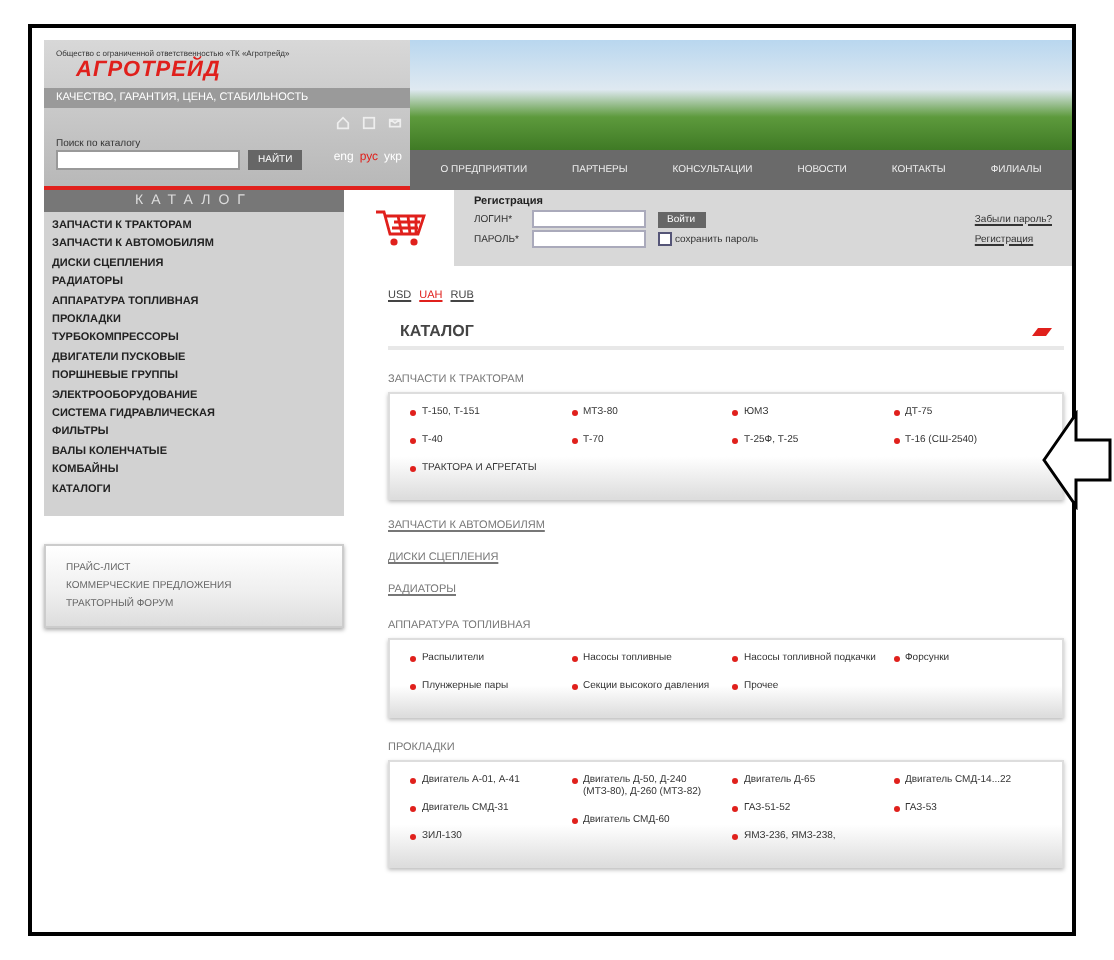  What do you see at coordinates (395, 123) in the screenshot?
I see `mail-icon` at bounding box center [395, 123].